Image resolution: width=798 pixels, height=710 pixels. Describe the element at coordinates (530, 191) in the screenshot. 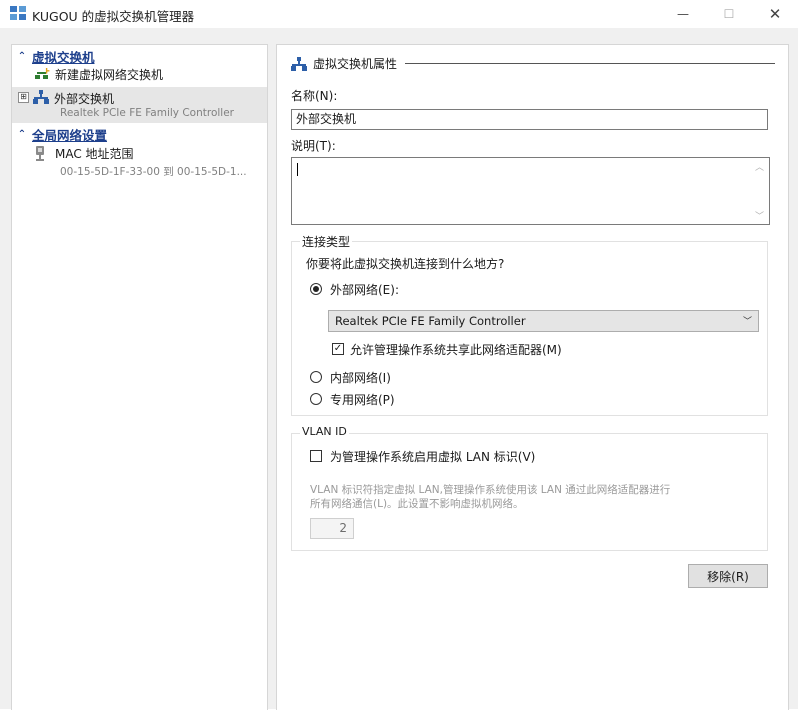

I see `notes-textarea: ︿ ﹀` at that location.